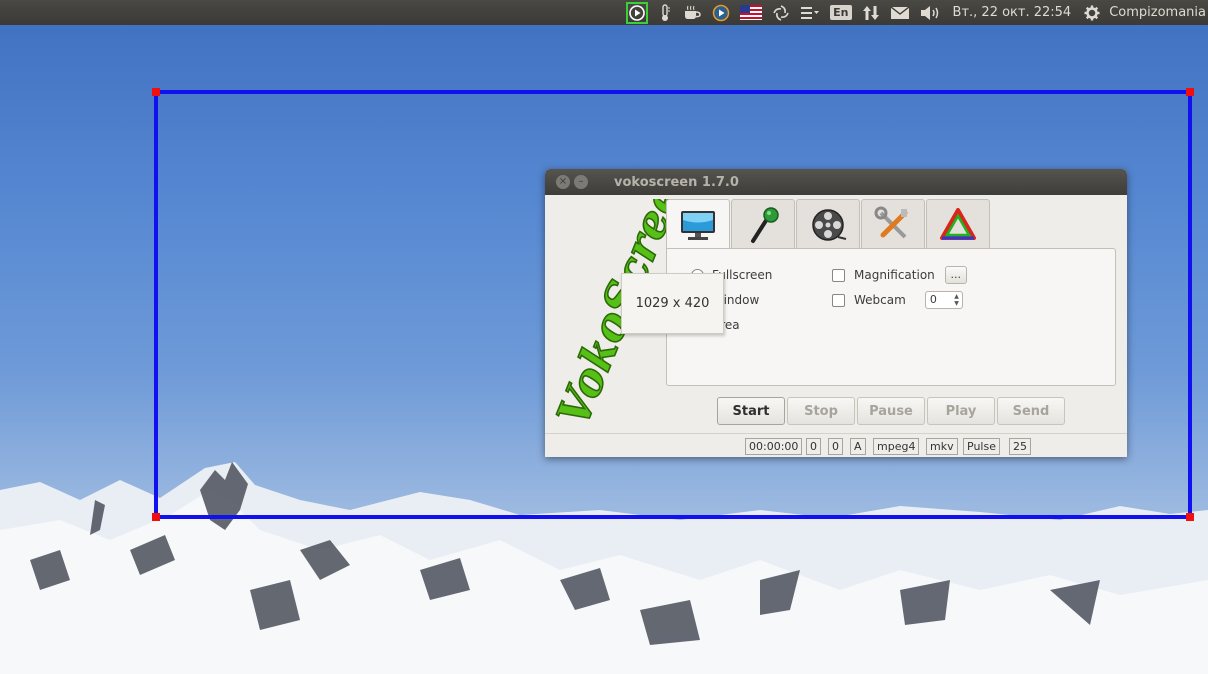  What do you see at coordinates (1190, 517) in the screenshot?
I see `resize-handle-bottom-right` at bounding box center [1190, 517].